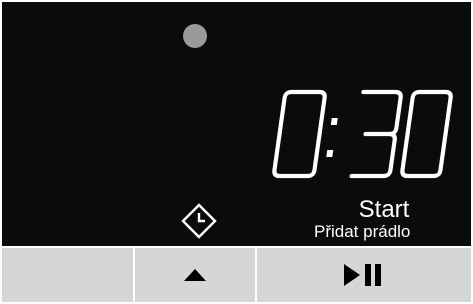  I want to click on seven-segment-digits, so click(362, 134).